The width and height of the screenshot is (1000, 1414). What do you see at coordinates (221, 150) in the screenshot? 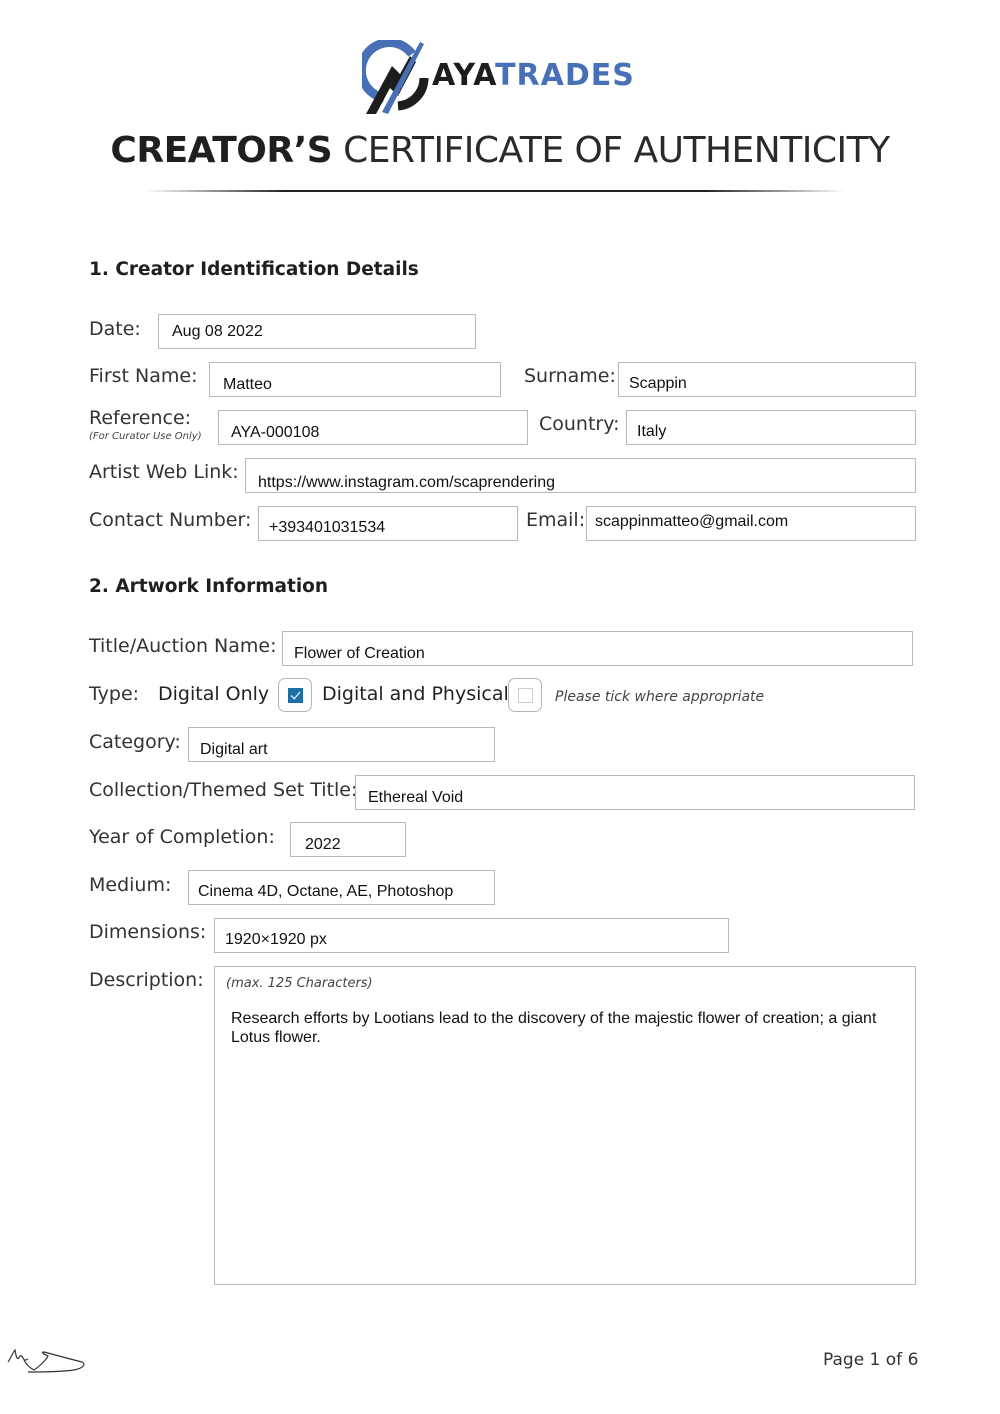
I see `page-title-bold: CREATOR’S` at bounding box center [221, 150].